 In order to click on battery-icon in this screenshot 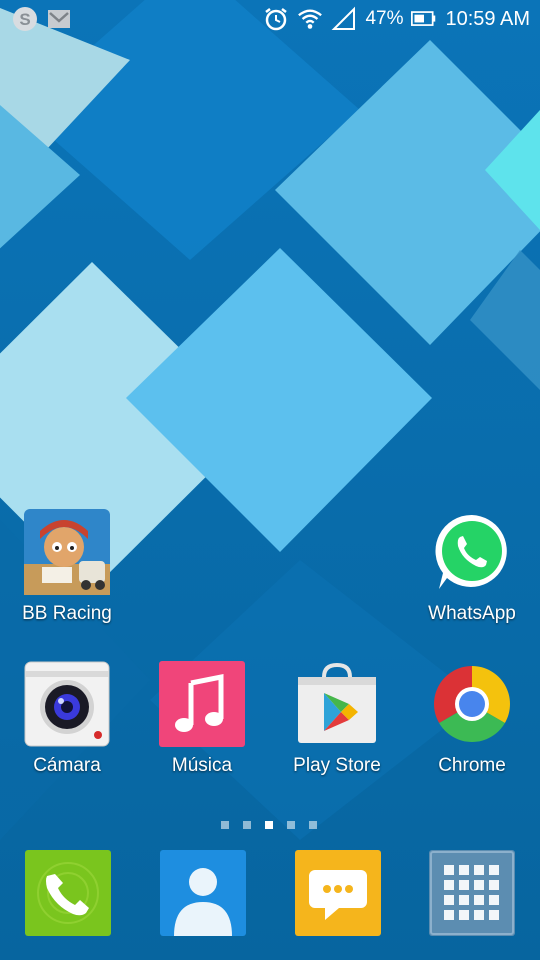, I will do `click(424, 19)`.